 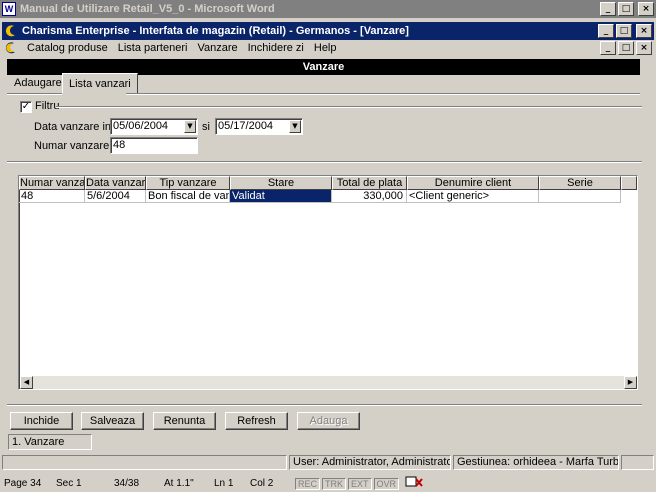 What do you see at coordinates (370, 462) in the screenshot?
I see `status-user: User: Administrator, Administrator` at bounding box center [370, 462].